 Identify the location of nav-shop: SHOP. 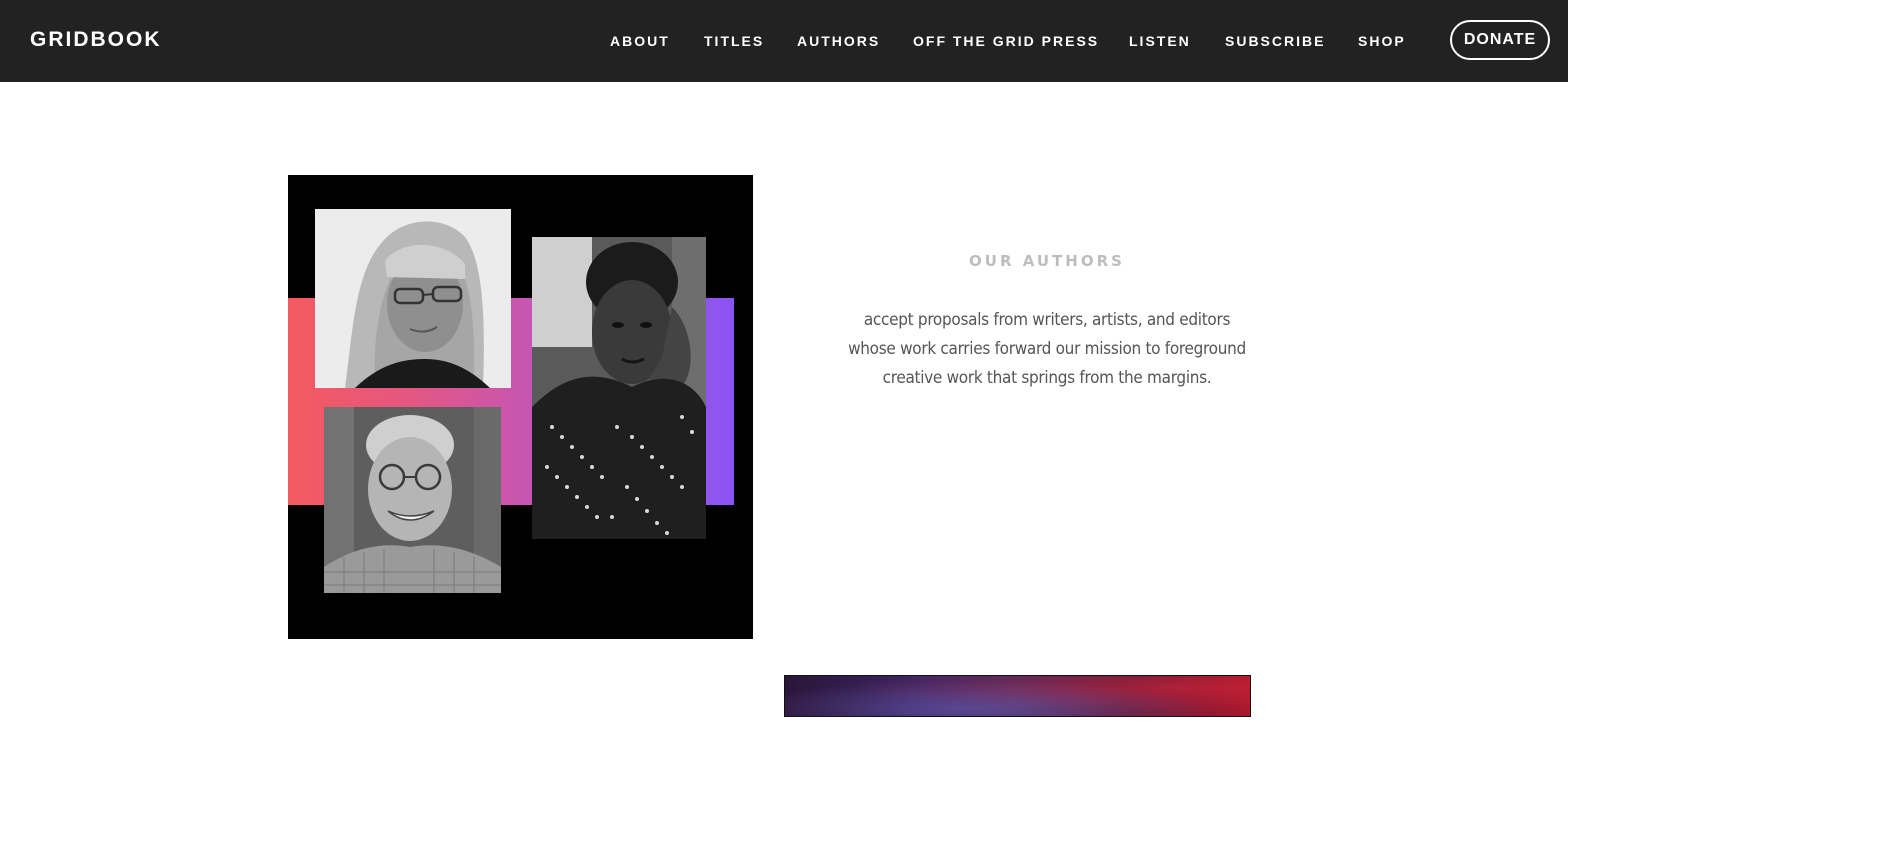
(1382, 42).